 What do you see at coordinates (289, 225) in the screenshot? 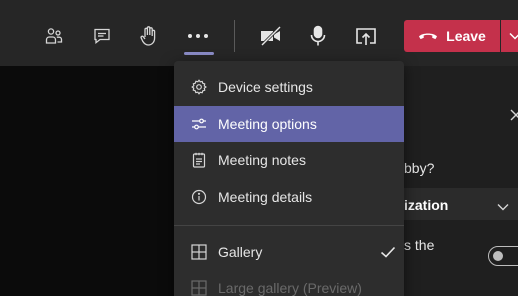
I see `menu-divider` at bounding box center [289, 225].